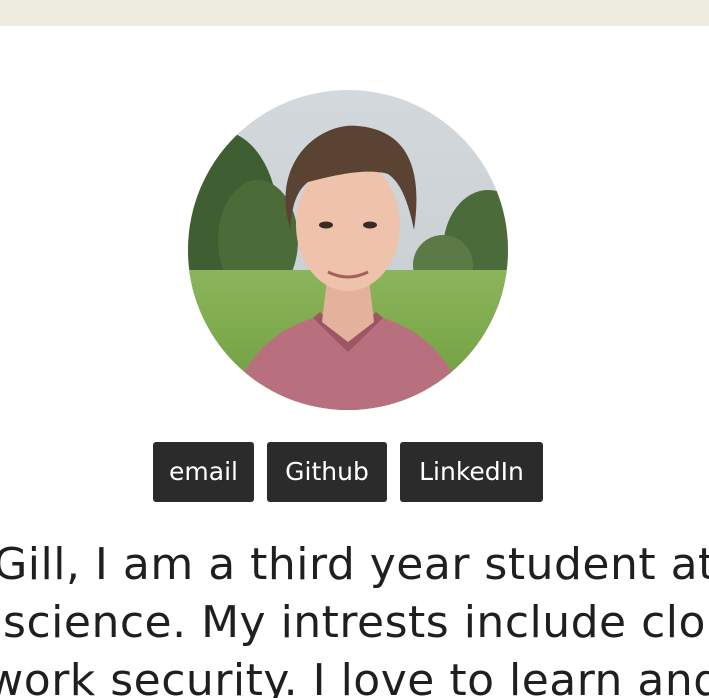 This screenshot has width=709, height=698. Describe the element at coordinates (354, 676) in the screenshot. I see `bio-line-3: work security. I love to learn and` at that location.